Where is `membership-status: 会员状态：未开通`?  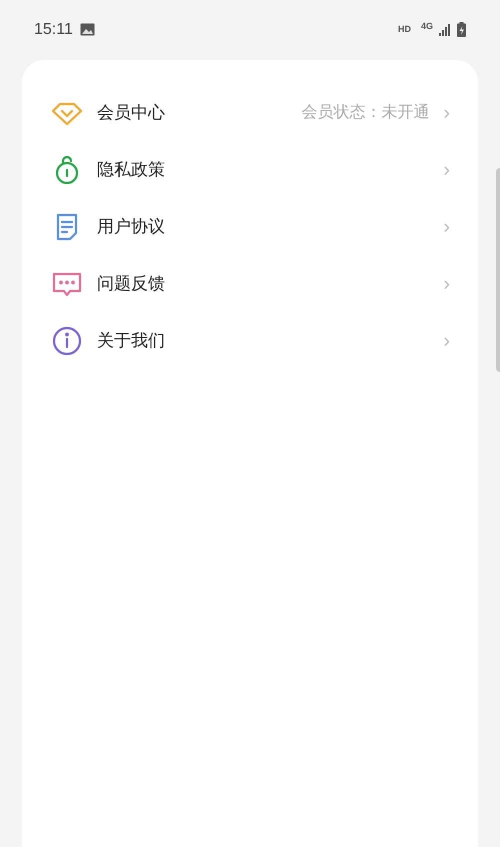 membership-status: 会员状态：未开通 is located at coordinates (365, 112).